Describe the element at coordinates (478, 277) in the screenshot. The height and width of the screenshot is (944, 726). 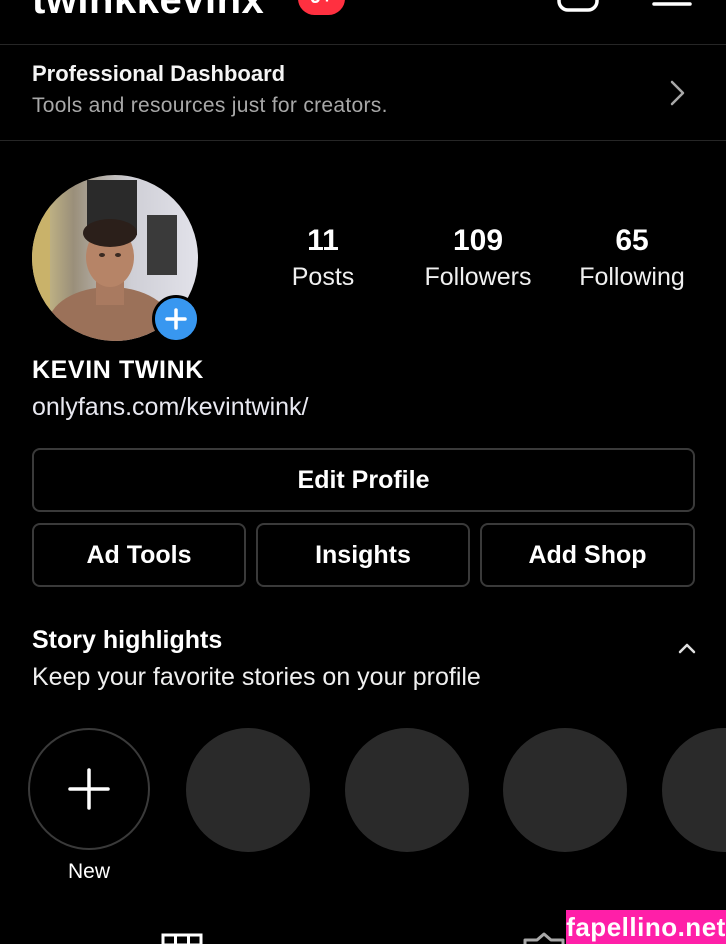
I see `followers-label: Followers` at that location.